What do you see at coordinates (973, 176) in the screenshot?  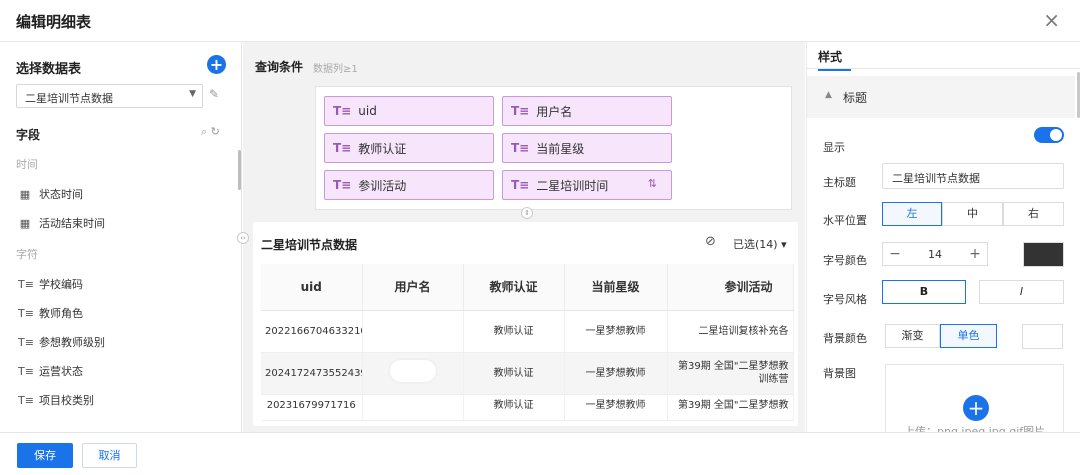 I see `main-title-input: 二星培训节点数据` at bounding box center [973, 176].